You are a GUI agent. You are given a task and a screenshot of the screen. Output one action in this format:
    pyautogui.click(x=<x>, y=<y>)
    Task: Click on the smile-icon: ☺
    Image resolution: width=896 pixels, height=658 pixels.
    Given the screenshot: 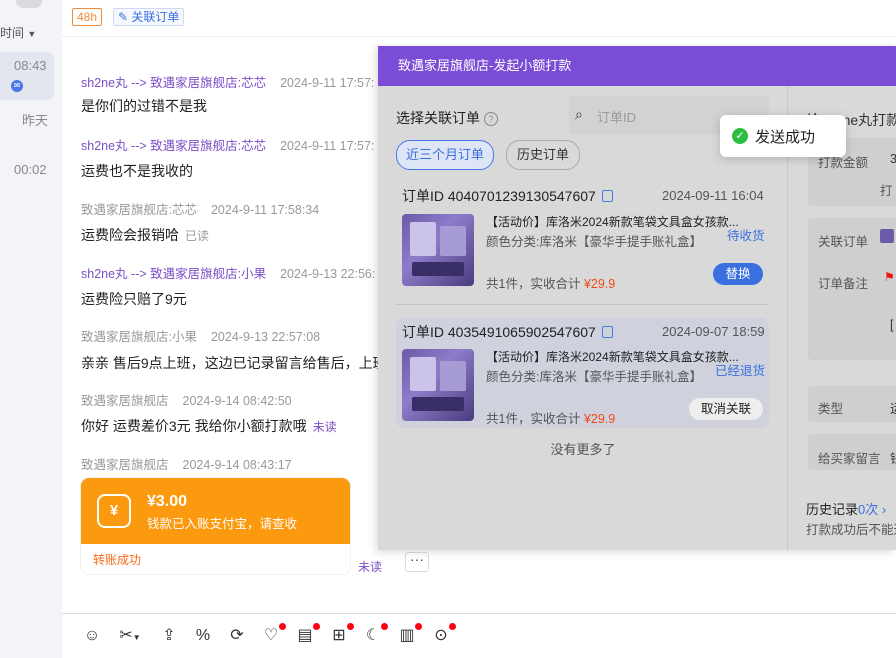 What is the action you would take?
    pyautogui.click(x=92, y=636)
    